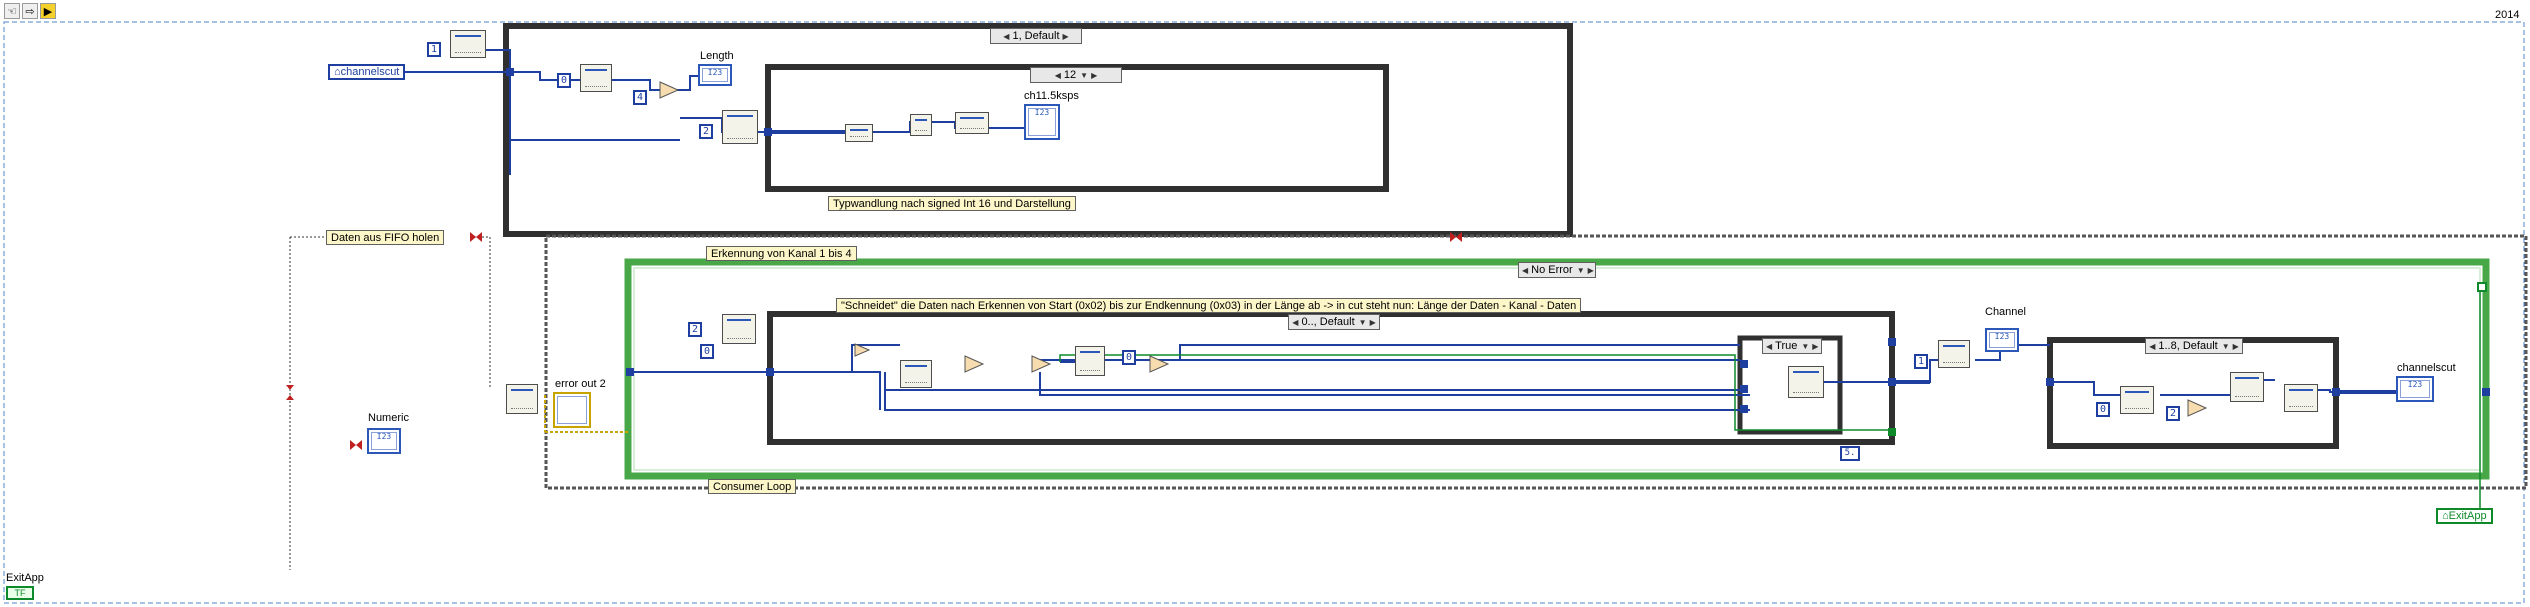 This screenshot has width=2530, height=607. I want to click on channelscut-label-right: channelscut, so click(2426, 368).